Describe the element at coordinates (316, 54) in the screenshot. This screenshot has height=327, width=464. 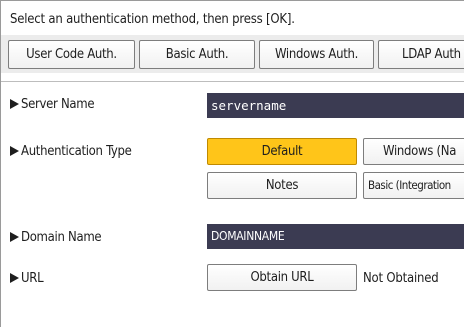
I see `tab-windows-auth: Windows Auth.` at that location.